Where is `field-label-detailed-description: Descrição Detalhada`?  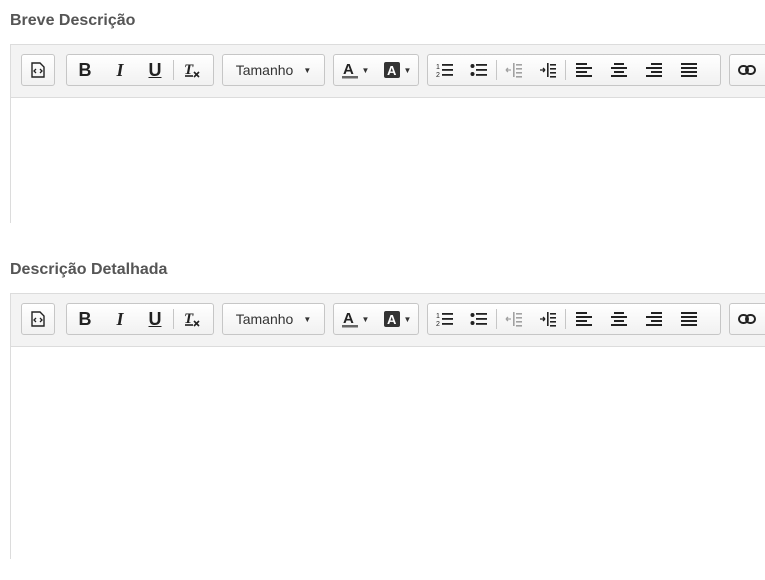 field-label-detailed-description: Descrição Detalhada is located at coordinates (89, 269).